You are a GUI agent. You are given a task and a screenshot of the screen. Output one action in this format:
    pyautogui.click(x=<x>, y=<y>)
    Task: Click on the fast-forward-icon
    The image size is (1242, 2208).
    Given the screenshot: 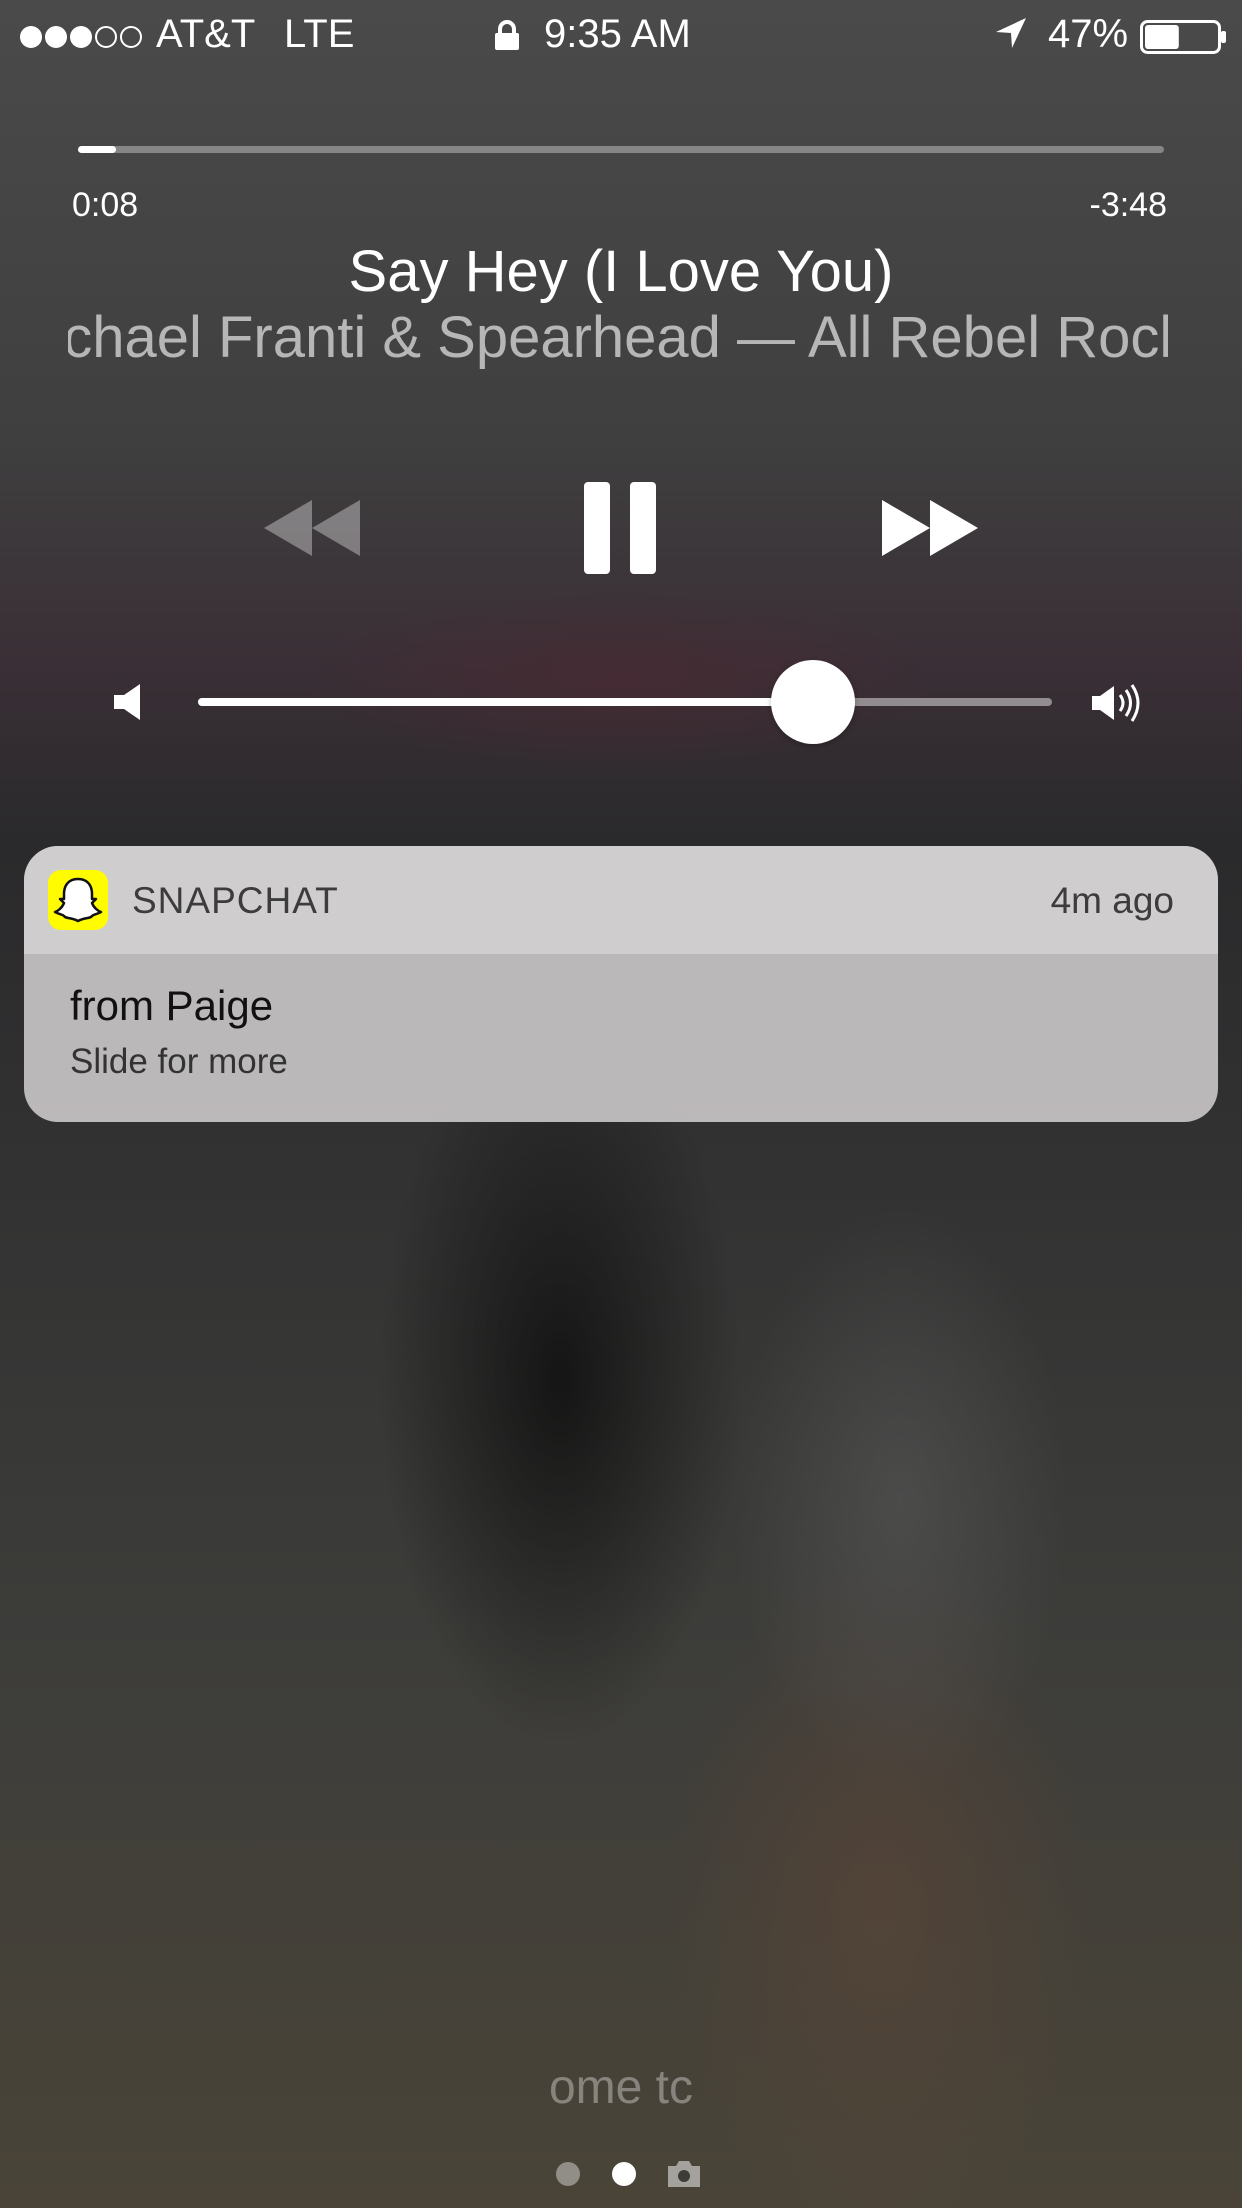 What is the action you would take?
    pyautogui.click(x=930, y=528)
    